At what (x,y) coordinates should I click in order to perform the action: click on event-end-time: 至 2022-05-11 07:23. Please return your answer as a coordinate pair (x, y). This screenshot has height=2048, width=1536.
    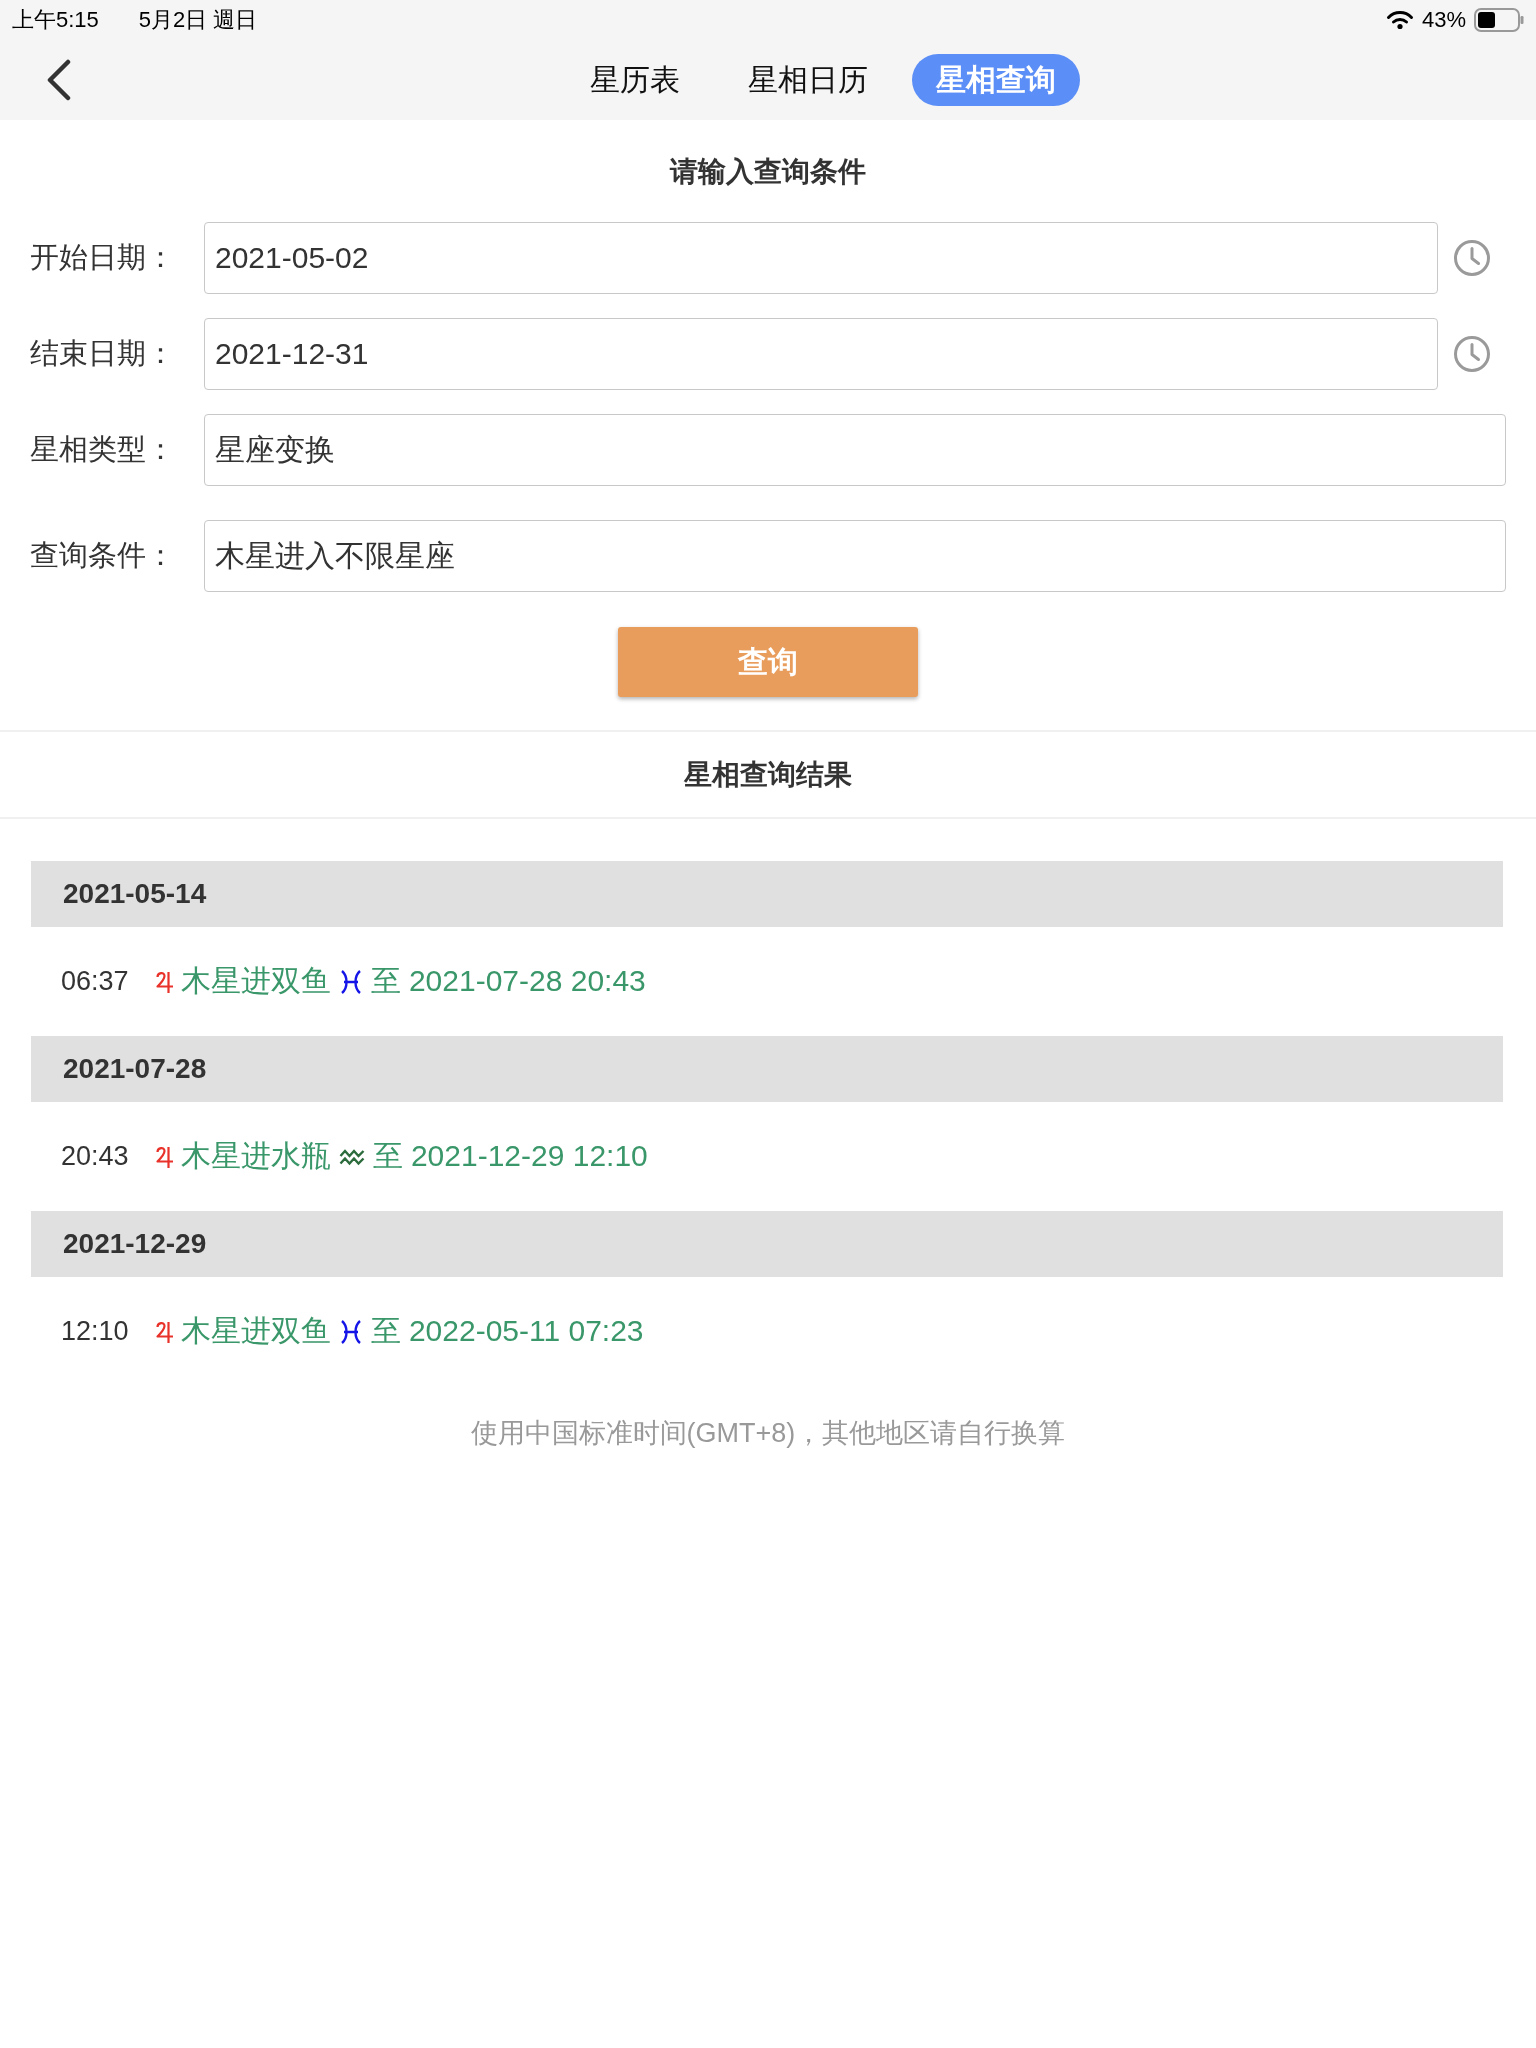
    Looking at the image, I should click on (507, 1331).